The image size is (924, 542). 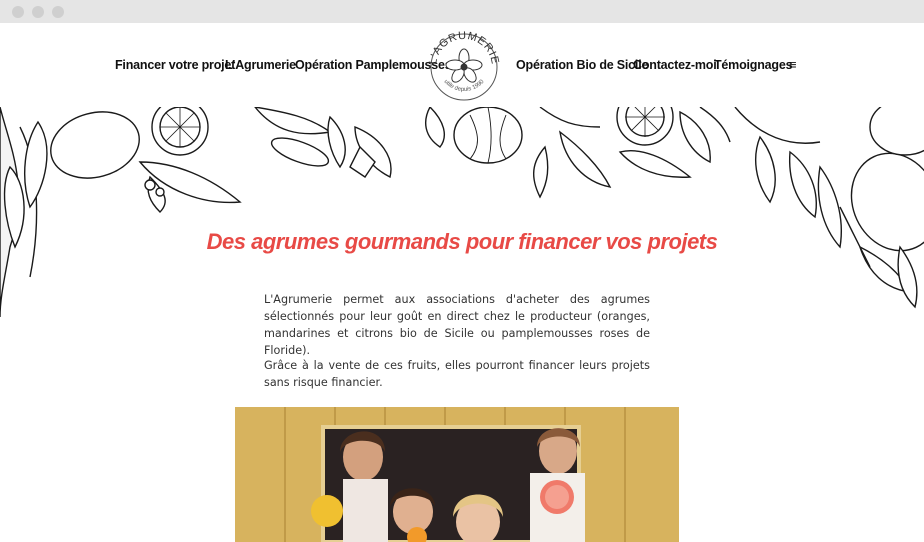 What do you see at coordinates (462, 11) in the screenshot?
I see `browser-chrome` at bounding box center [462, 11].